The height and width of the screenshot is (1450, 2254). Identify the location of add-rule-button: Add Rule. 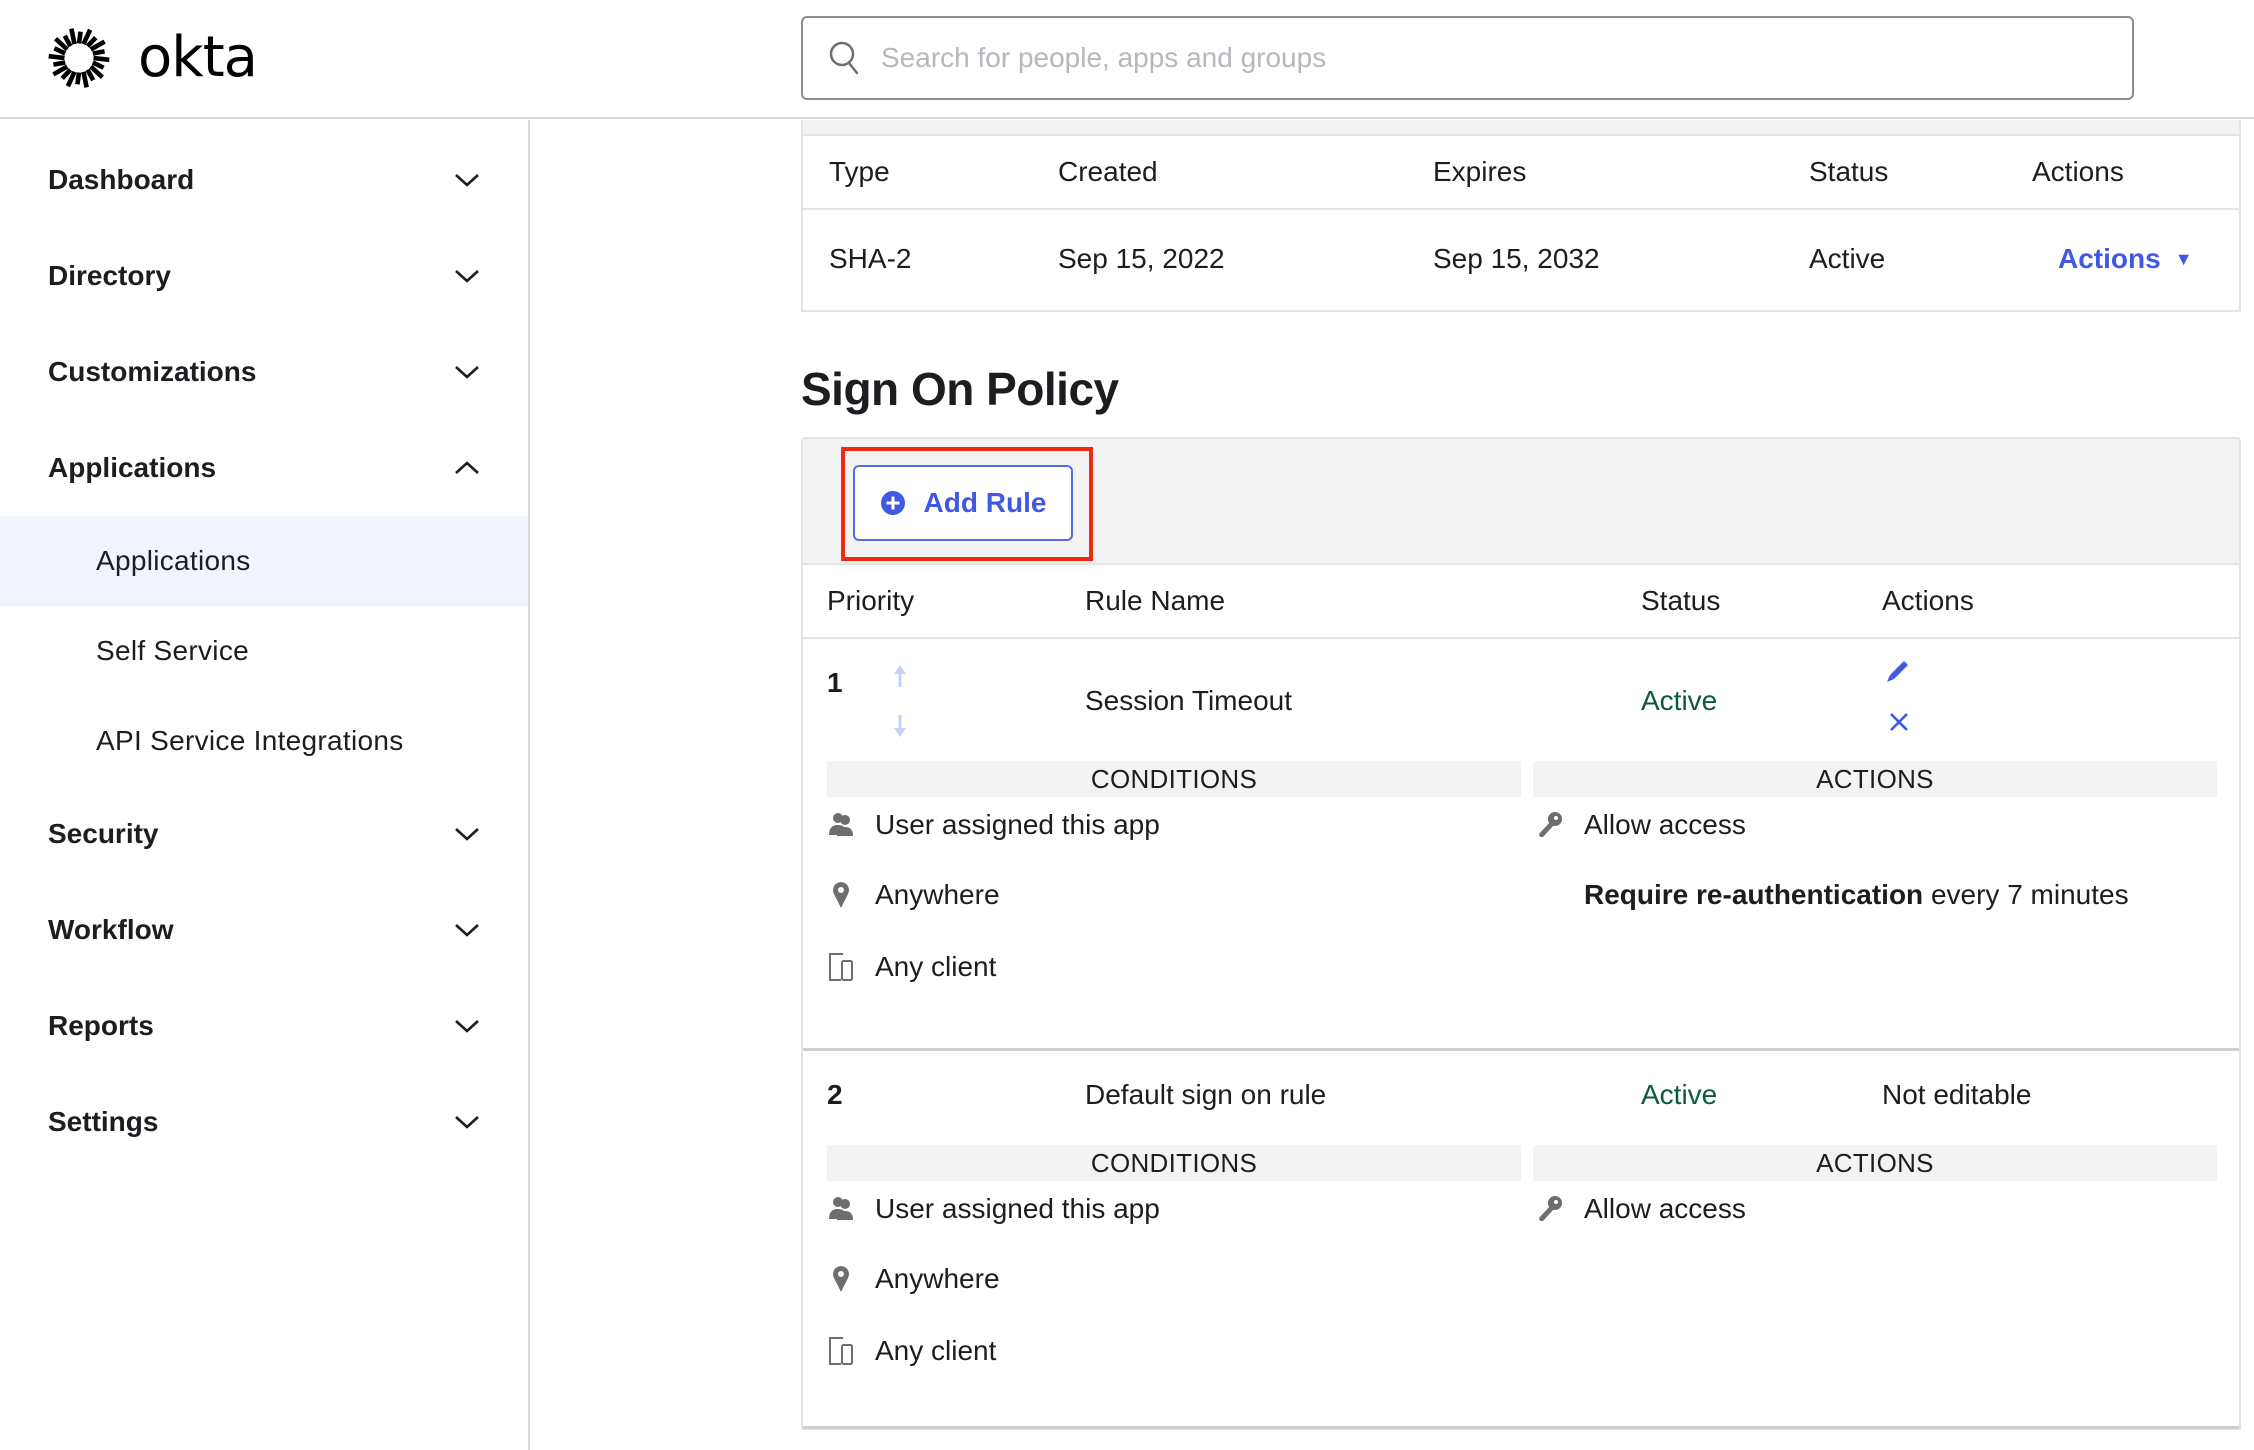
(963, 503).